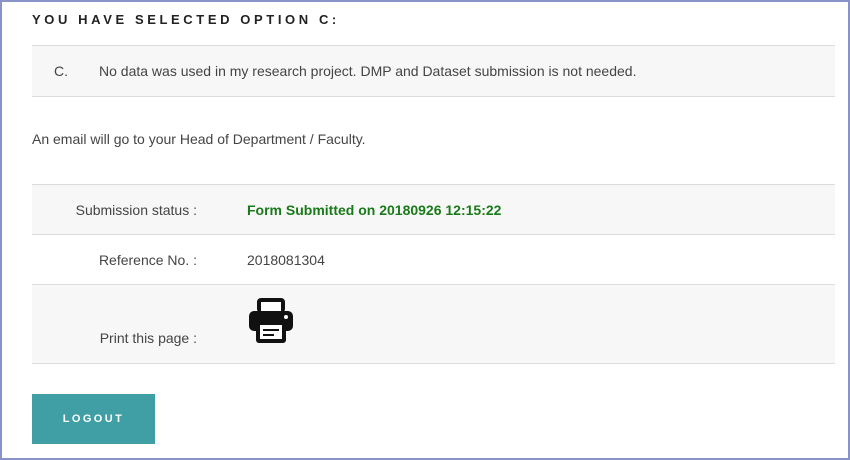 This screenshot has height=460, width=850. Describe the element at coordinates (286, 260) in the screenshot. I see `reference-number-value: 2018081304` at that location.